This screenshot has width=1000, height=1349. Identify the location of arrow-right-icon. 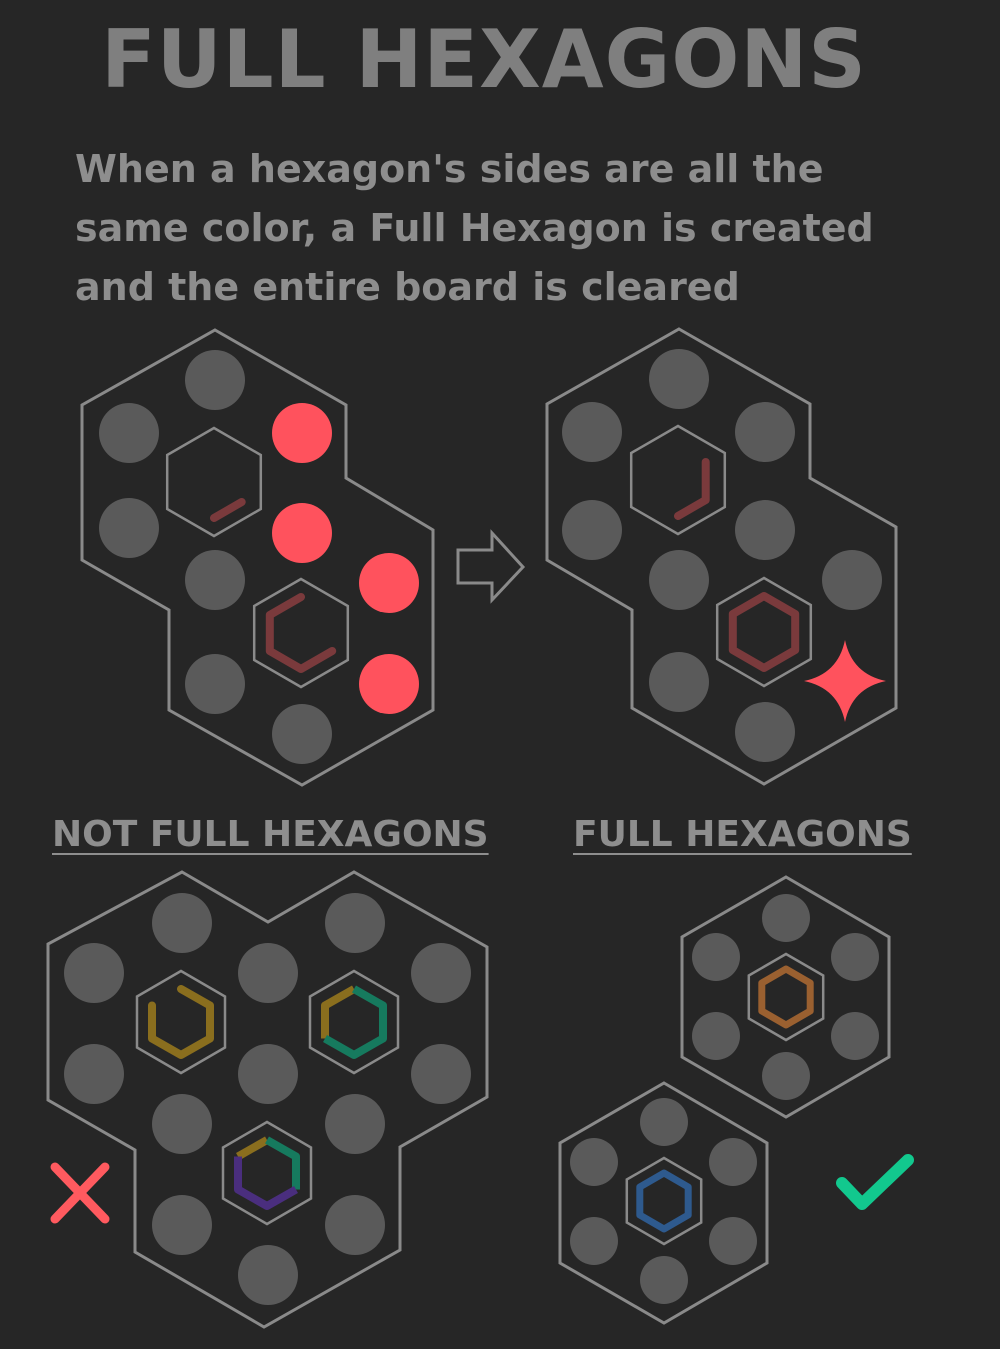
(491, 566).